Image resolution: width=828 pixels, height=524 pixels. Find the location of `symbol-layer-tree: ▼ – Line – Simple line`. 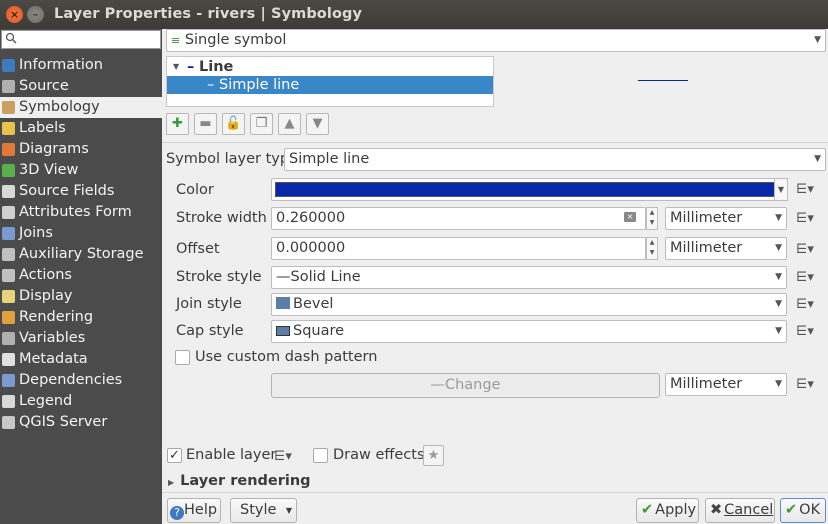

symbol-layer-tree: ▼ – Line – Simple line is located at coordinates (330, 81).